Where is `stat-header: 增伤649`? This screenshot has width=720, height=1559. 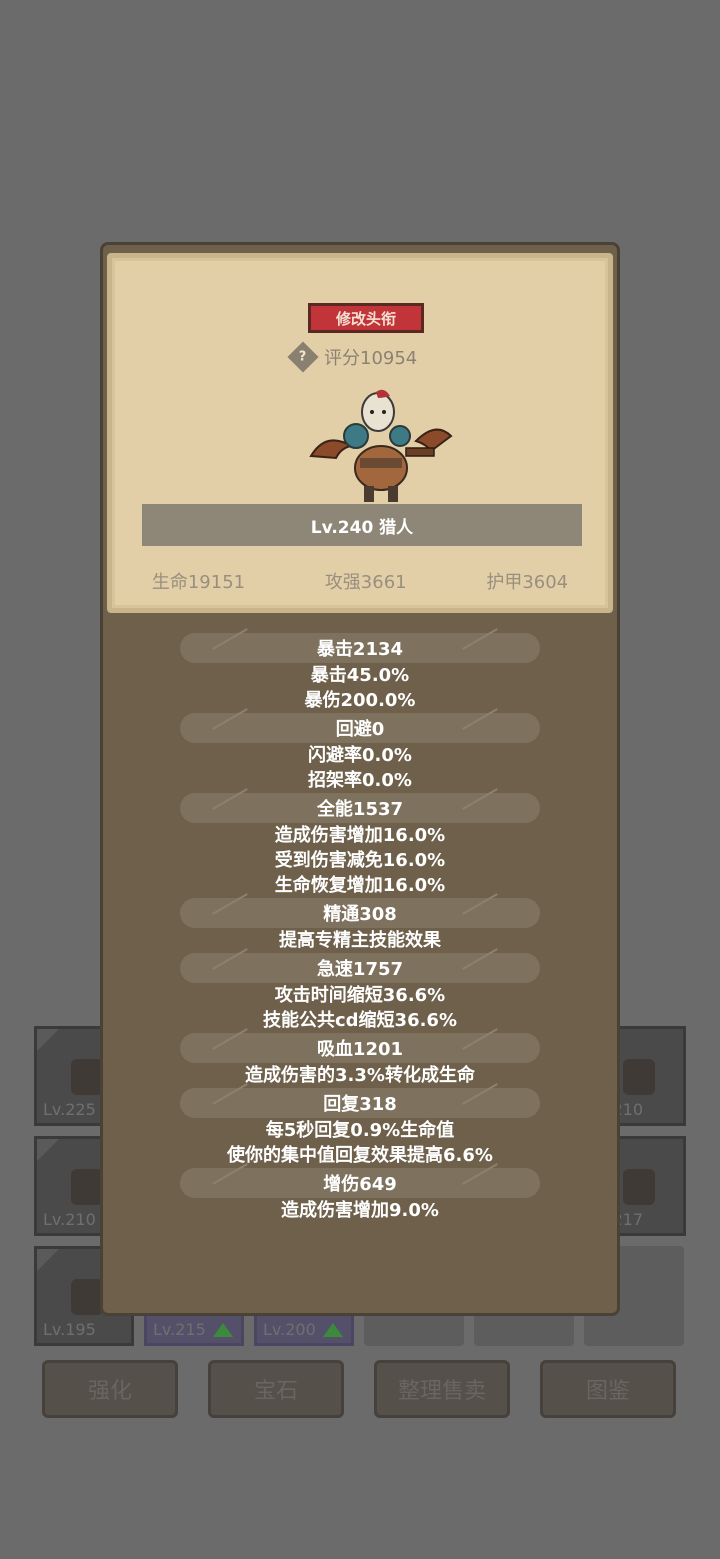 stat-header: 增伤649 is located at coordinates (360, 1183).